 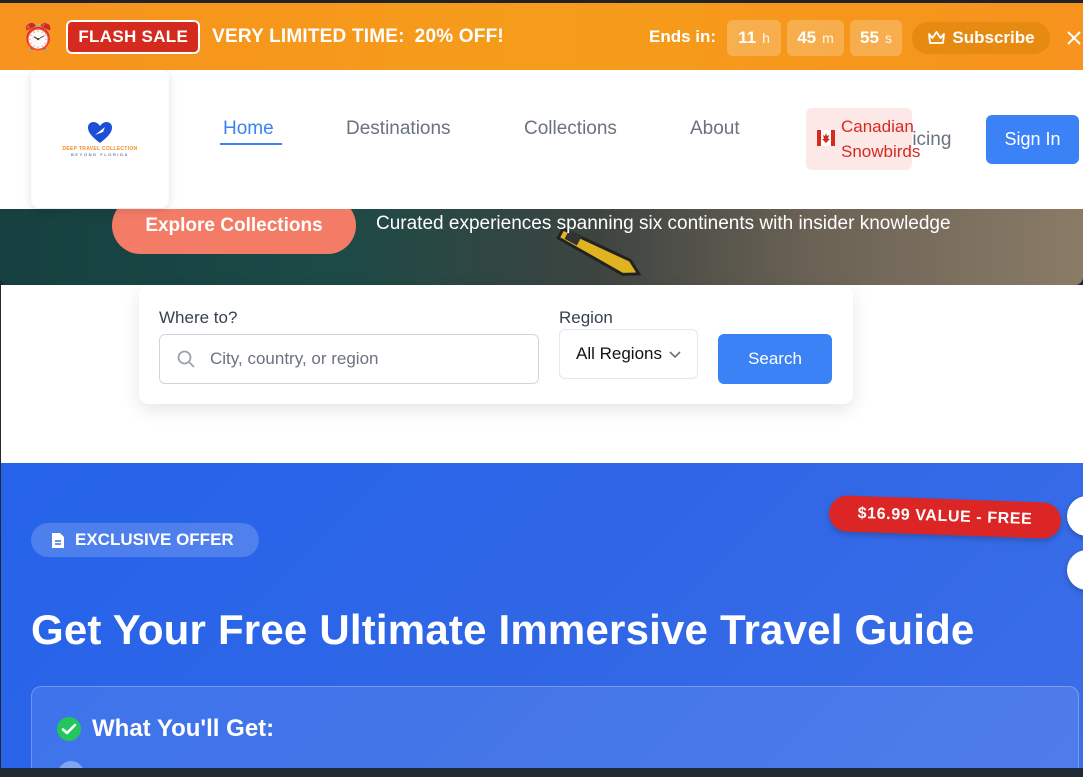 What do you see at coordinates (715, 129) in the screenshot?
I see `nav-about: About` at bounding box center [715, 129].